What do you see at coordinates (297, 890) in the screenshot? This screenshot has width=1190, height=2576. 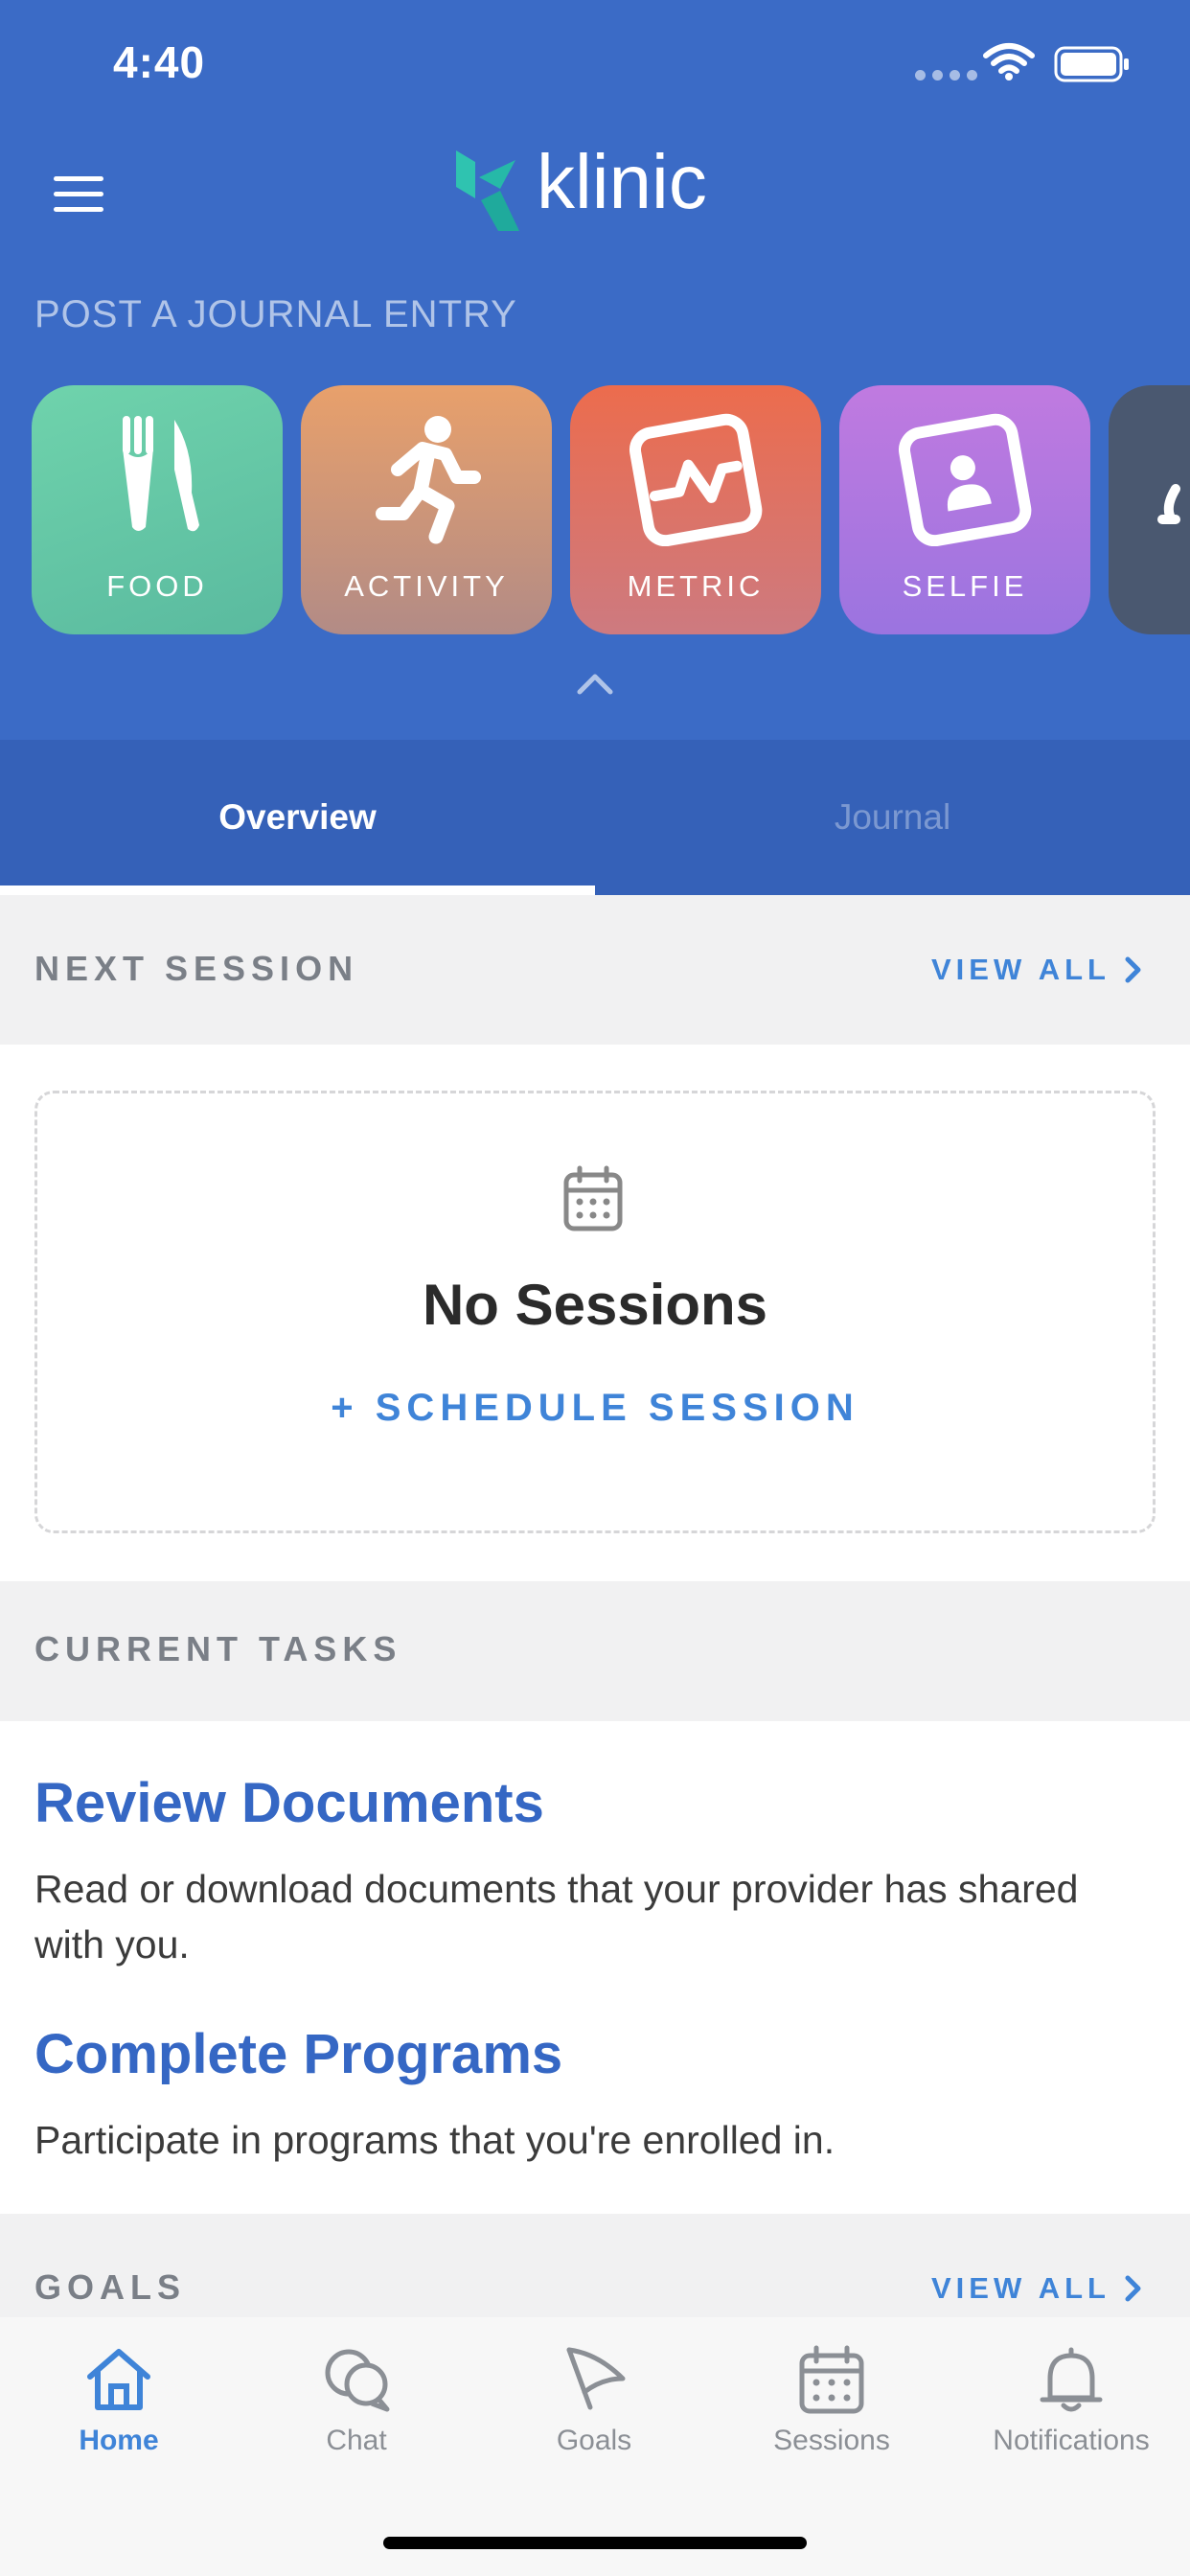 I see `active-tab-indicator` at bounding box center [297, 890].